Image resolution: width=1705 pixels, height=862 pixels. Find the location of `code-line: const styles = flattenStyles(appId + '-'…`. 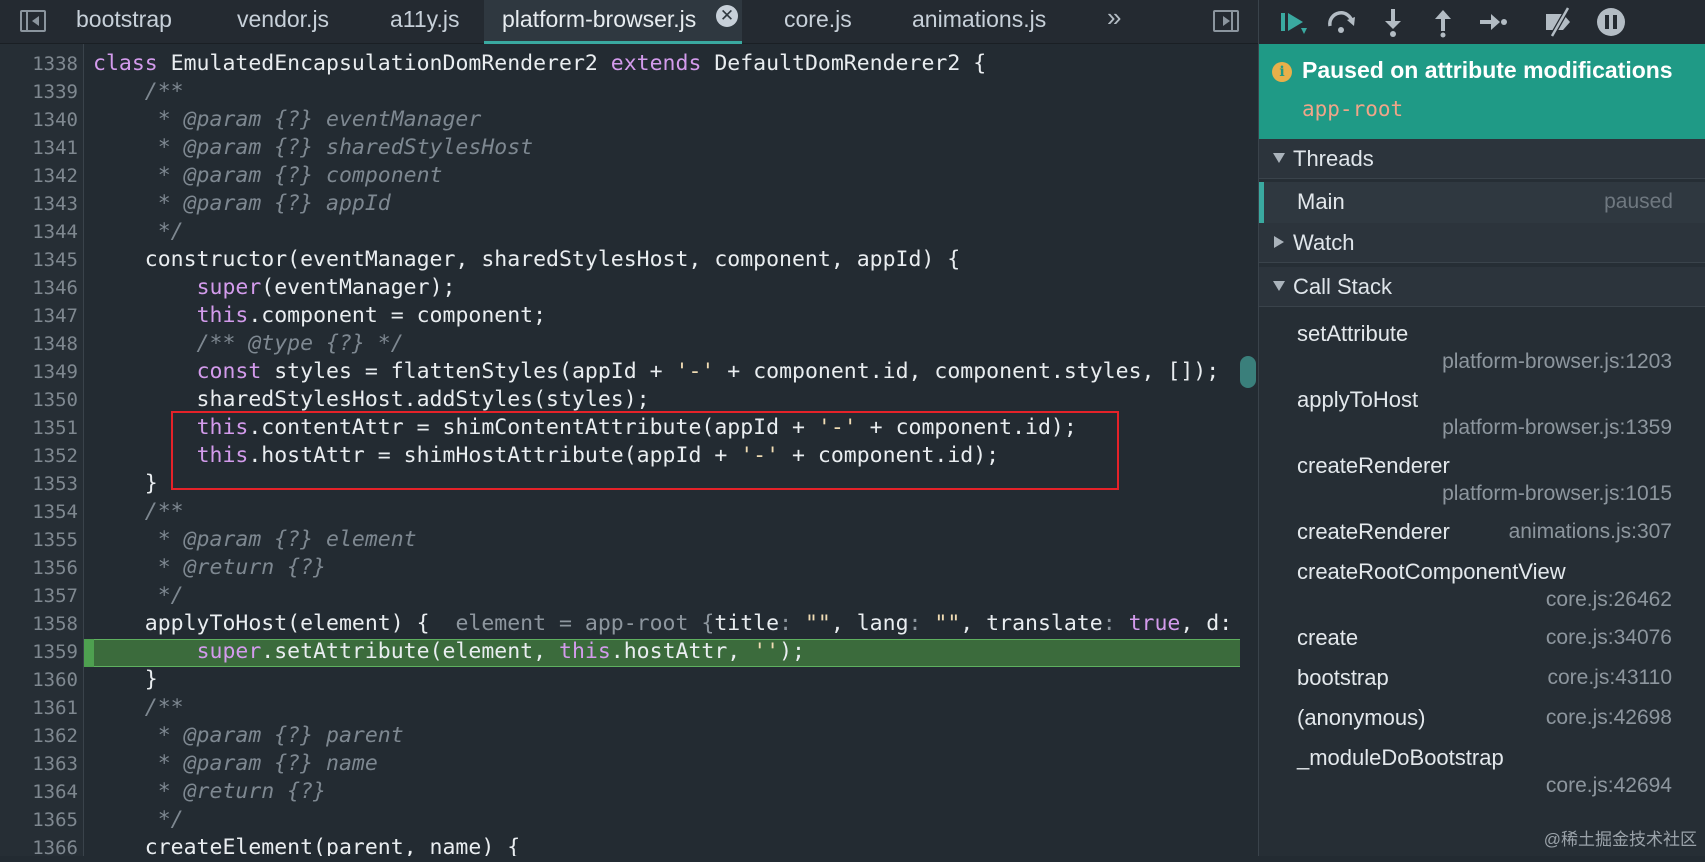

code-line: const styles = flattenStyles(appId + '-'… is located at coordinates (656, 372).